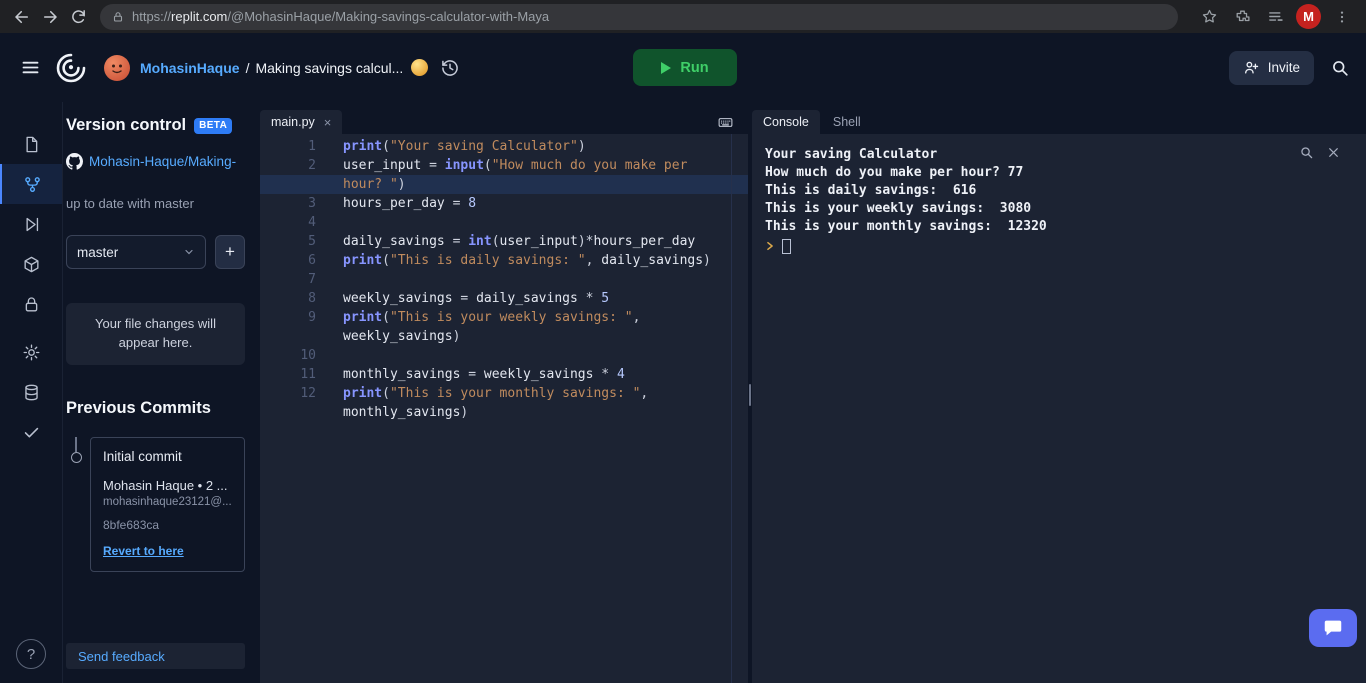  I want to click on run-label: Run, so click(694, 67).